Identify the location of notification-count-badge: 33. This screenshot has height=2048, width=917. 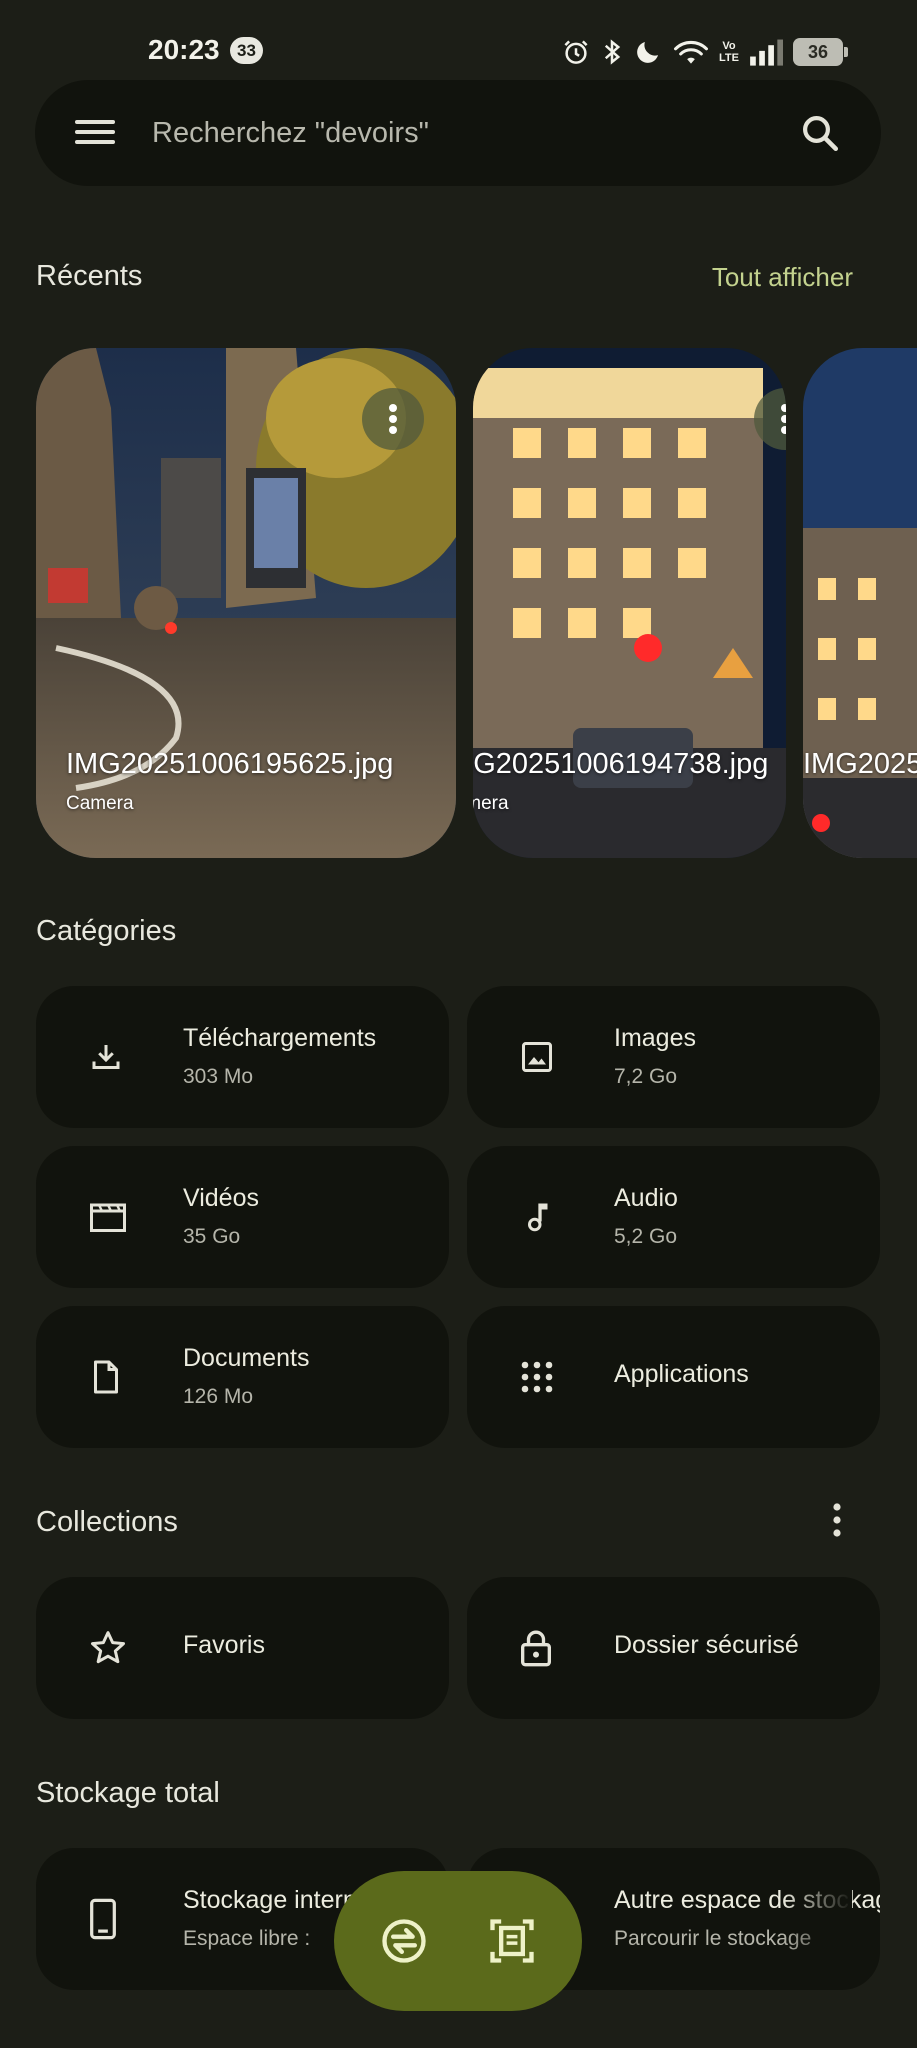
(246, 50).